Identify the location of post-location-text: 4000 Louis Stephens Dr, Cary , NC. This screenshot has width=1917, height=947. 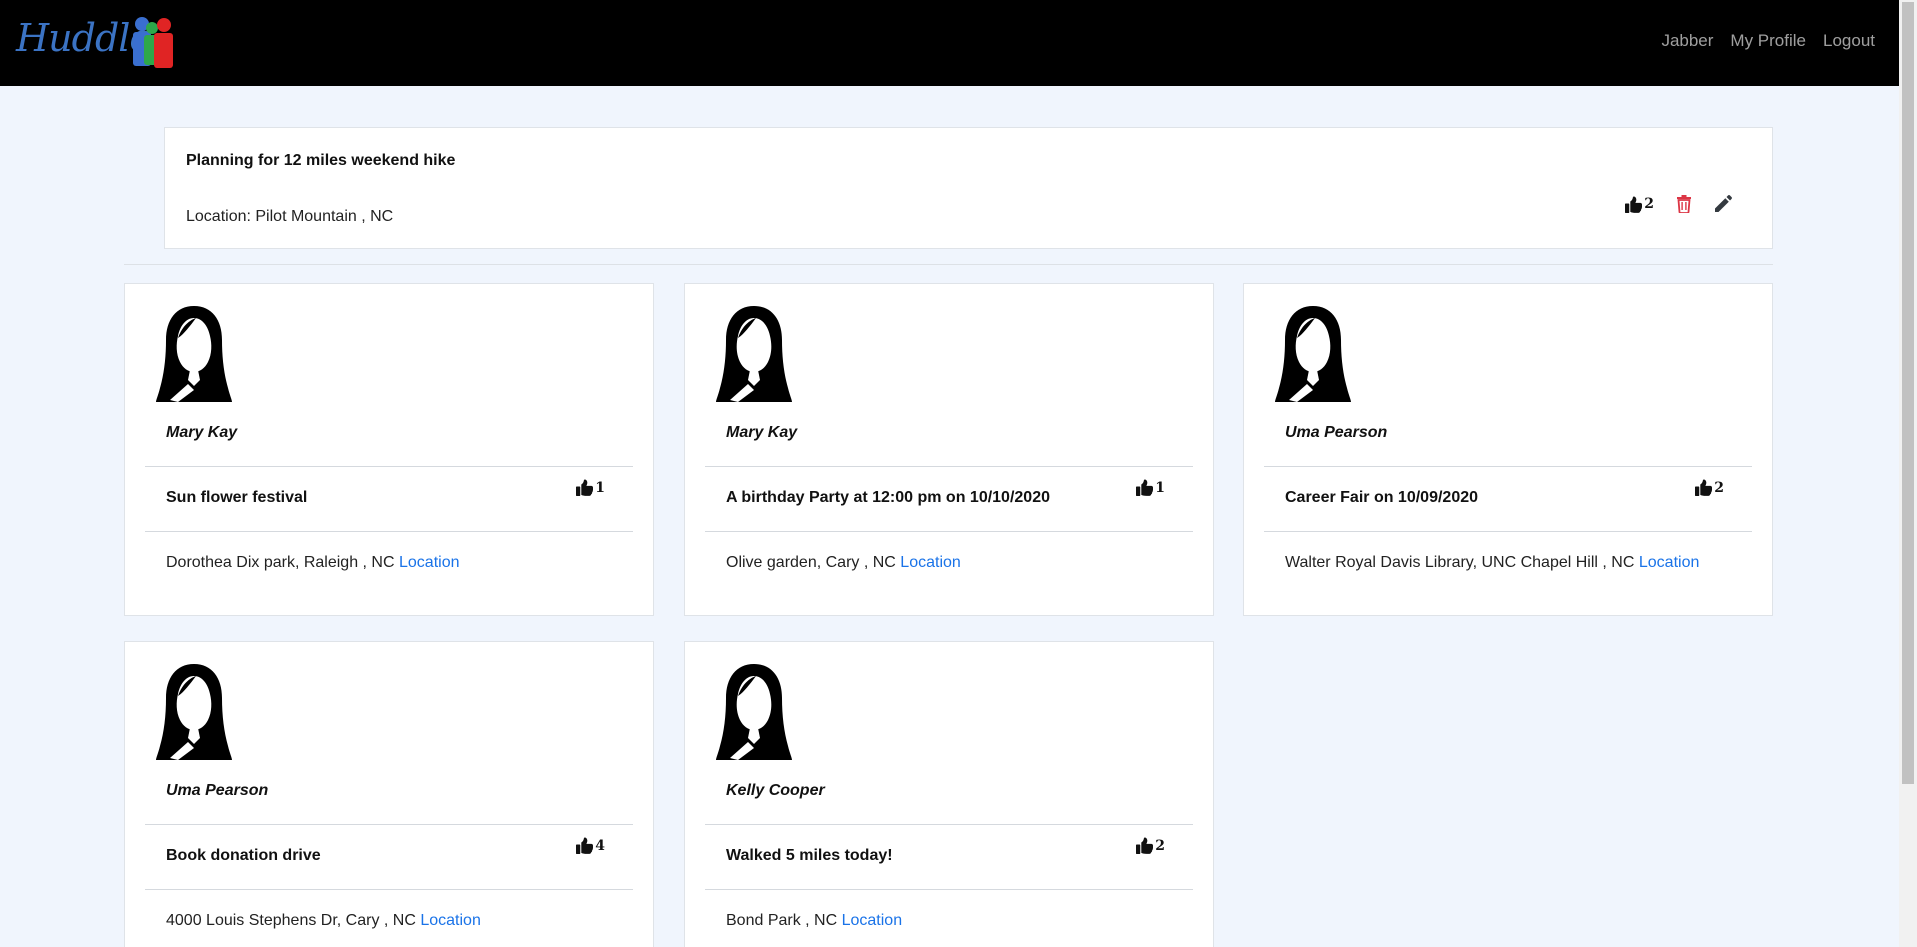
(291, 920).